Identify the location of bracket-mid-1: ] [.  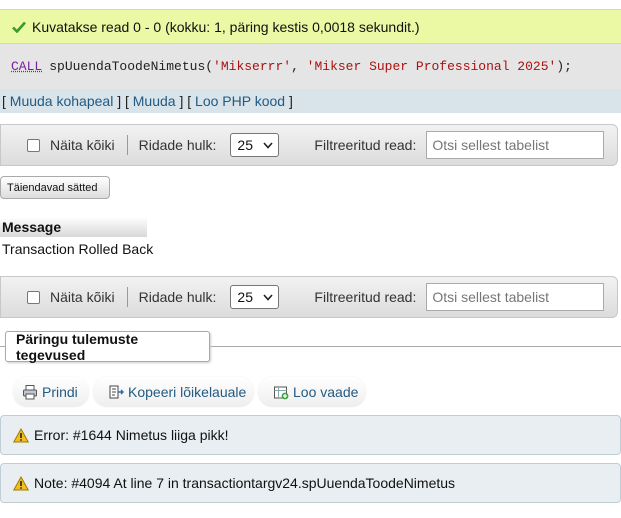
(123, 101).